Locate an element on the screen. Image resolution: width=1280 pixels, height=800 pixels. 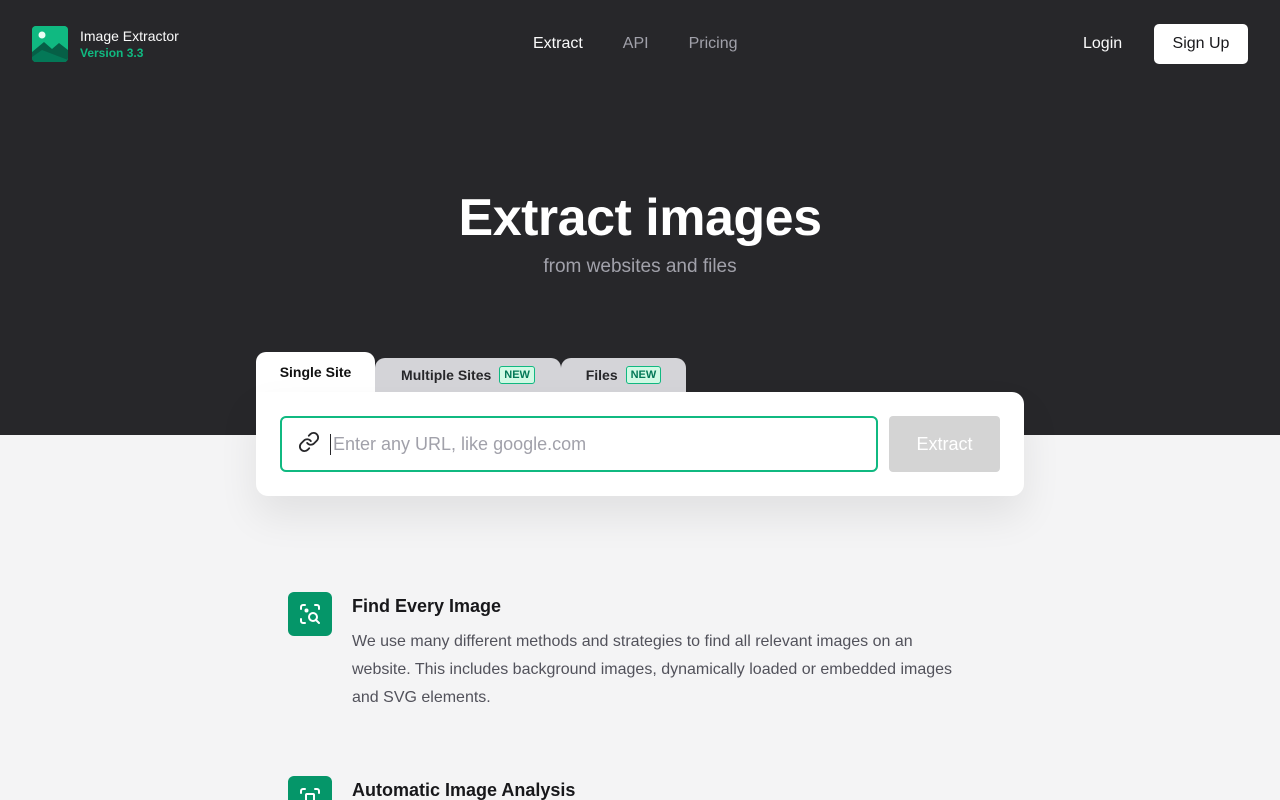
app-logo-icon is located at coordinates (50, 44).